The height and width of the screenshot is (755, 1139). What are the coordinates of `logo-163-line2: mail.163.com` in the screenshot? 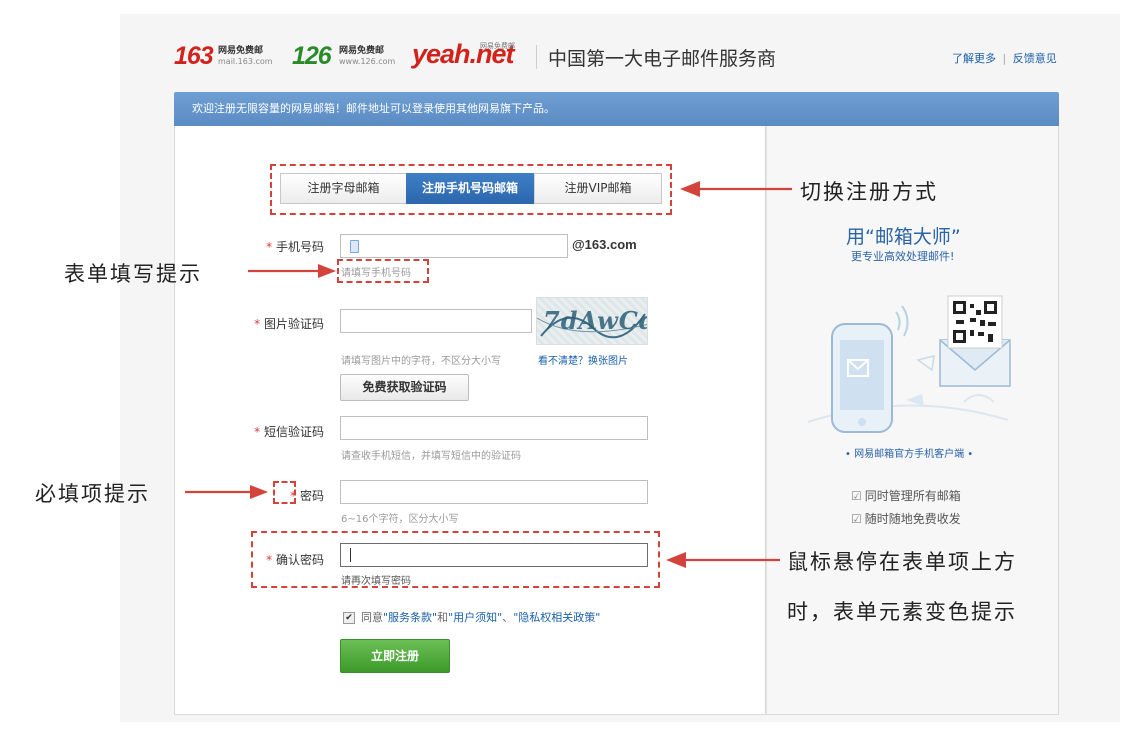 It's located at (245, 61).